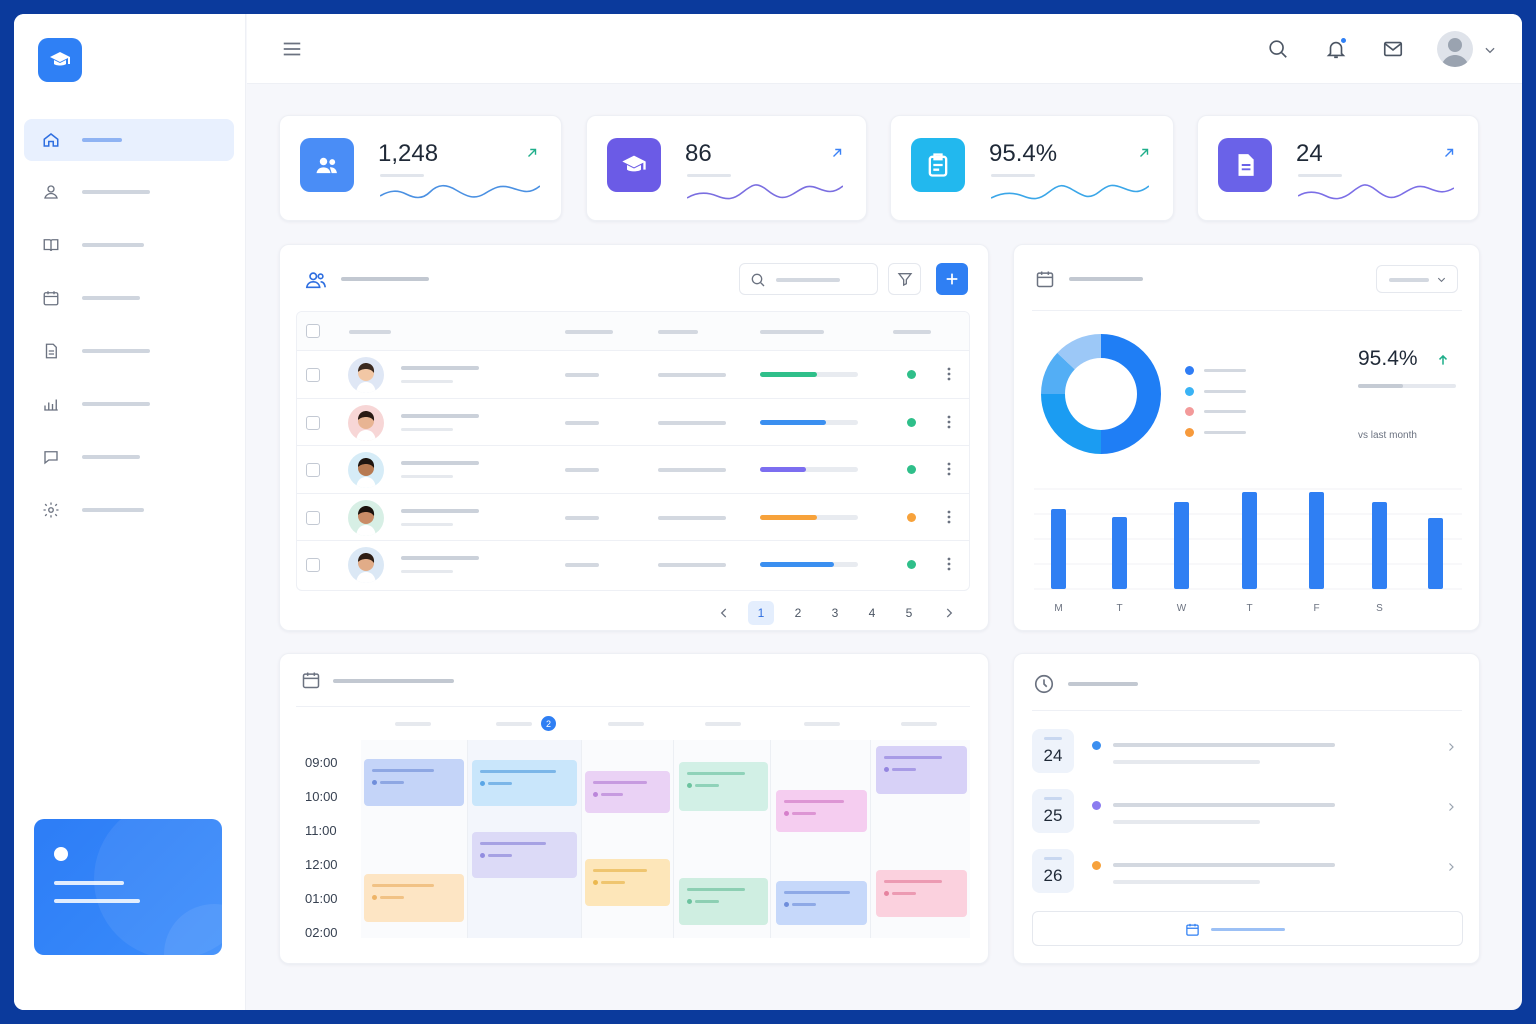  I want to click on day-header, so click(919, 724).